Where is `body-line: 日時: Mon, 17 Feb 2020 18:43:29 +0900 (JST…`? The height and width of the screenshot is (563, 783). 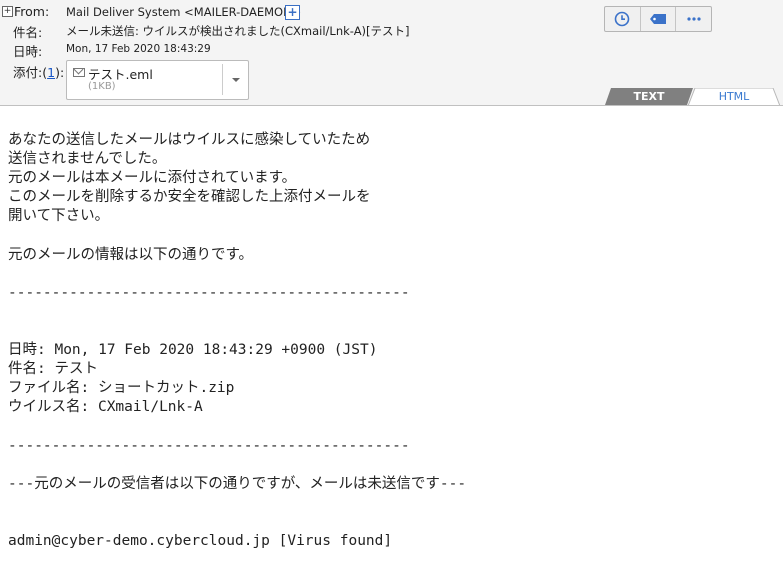 body-line: 日時: Mon, 17 Feb 2020 18:43:29 +0900 (JST… is located at coordinates (193, 350).